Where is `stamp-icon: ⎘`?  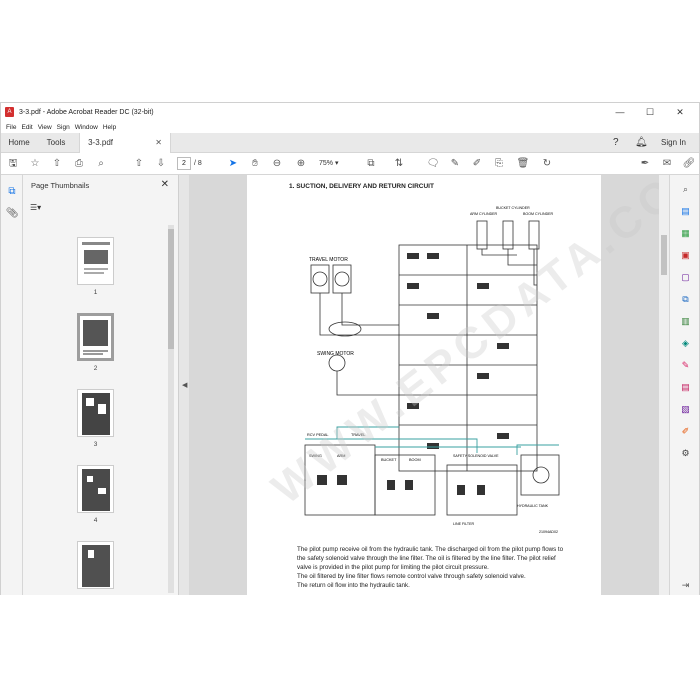 stamp-icon: ⎘ is located at coordinates (499, 164).